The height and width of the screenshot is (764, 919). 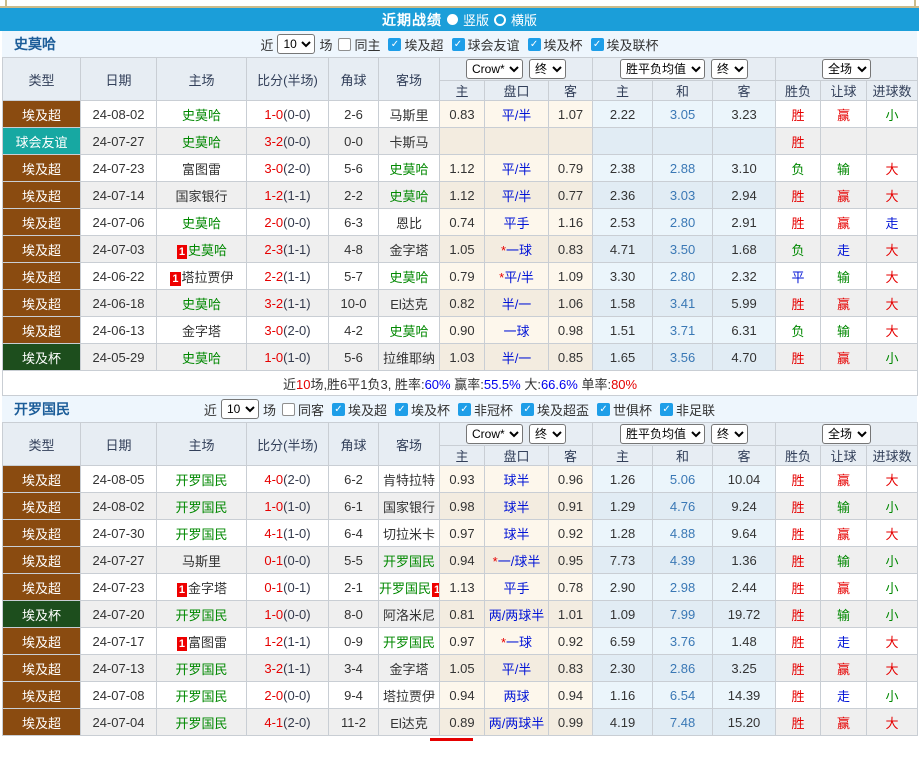 I want to click on league-label: 世俱杯, so click(x=633, y=410).